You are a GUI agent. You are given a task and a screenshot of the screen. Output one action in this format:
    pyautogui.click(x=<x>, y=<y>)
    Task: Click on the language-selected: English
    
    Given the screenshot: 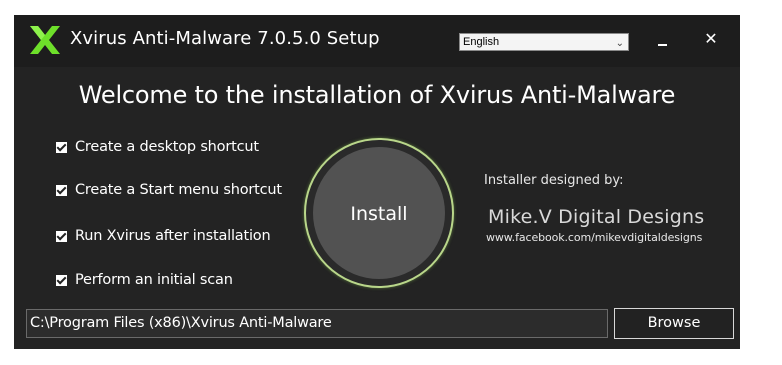 What is the action you would take?
    pyautogui.click(x=481, y=42)
    